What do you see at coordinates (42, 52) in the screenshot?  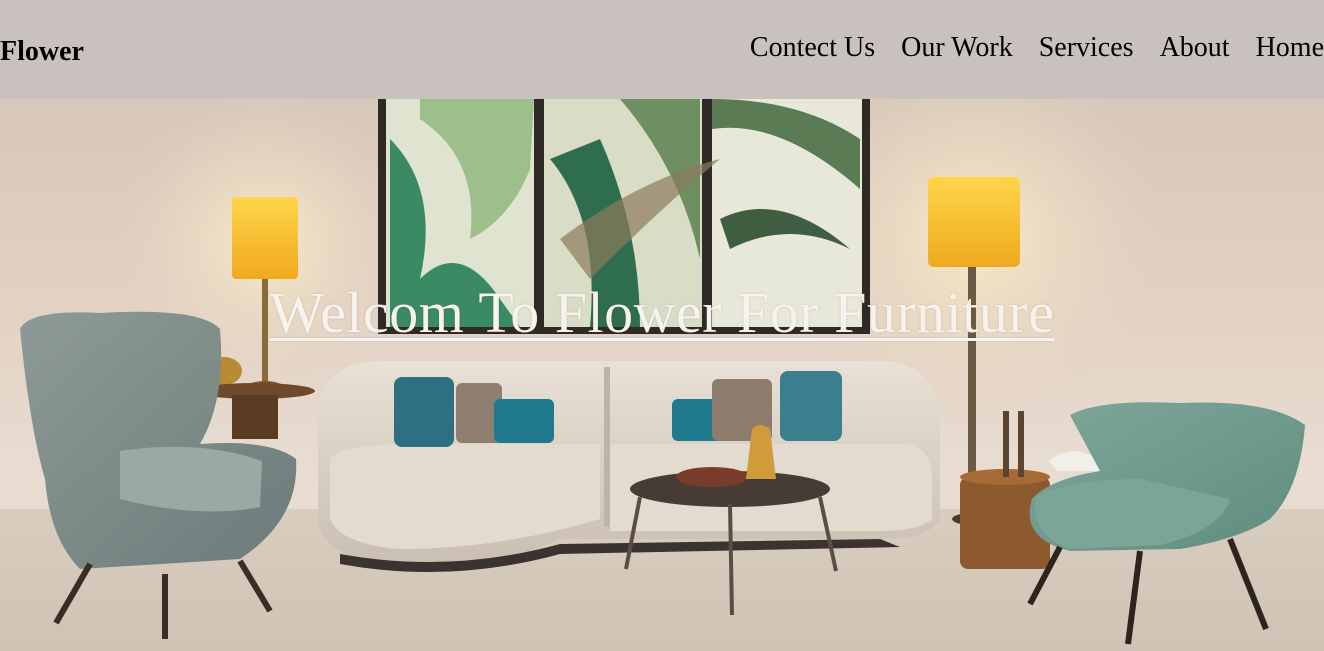 I see `brand-logo-text: Flower` at bounding box center [42, 52].